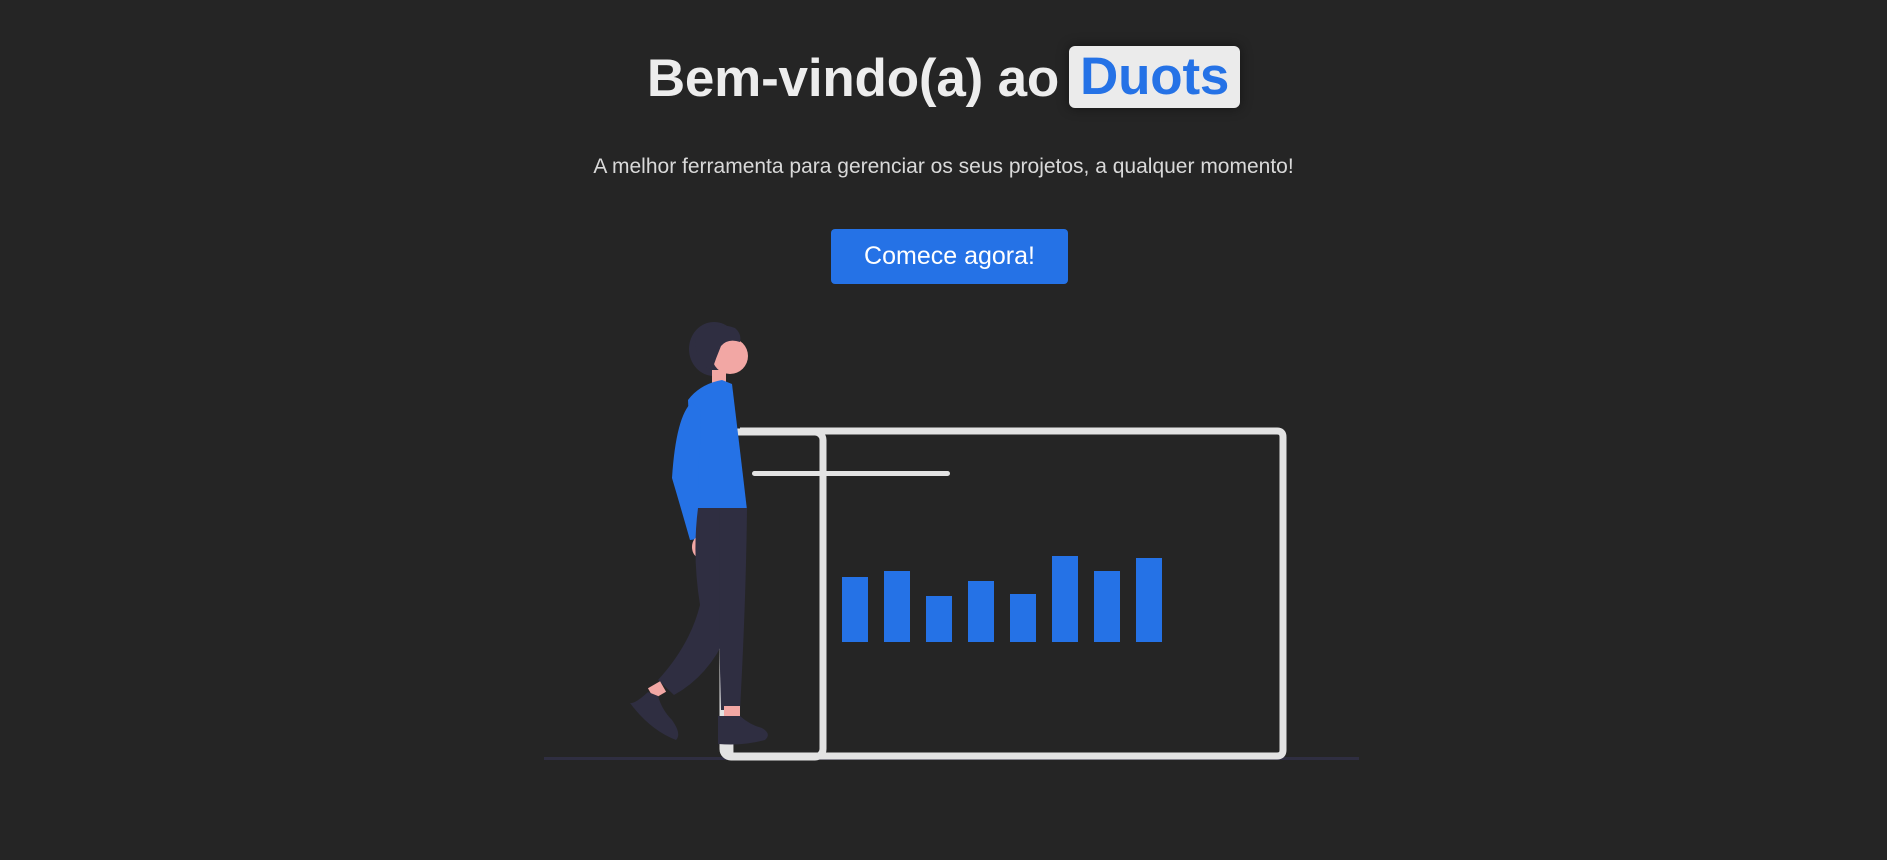  Describe the element at coordinates (699, 533) in the screenshot. I see `person-figure` at that location.